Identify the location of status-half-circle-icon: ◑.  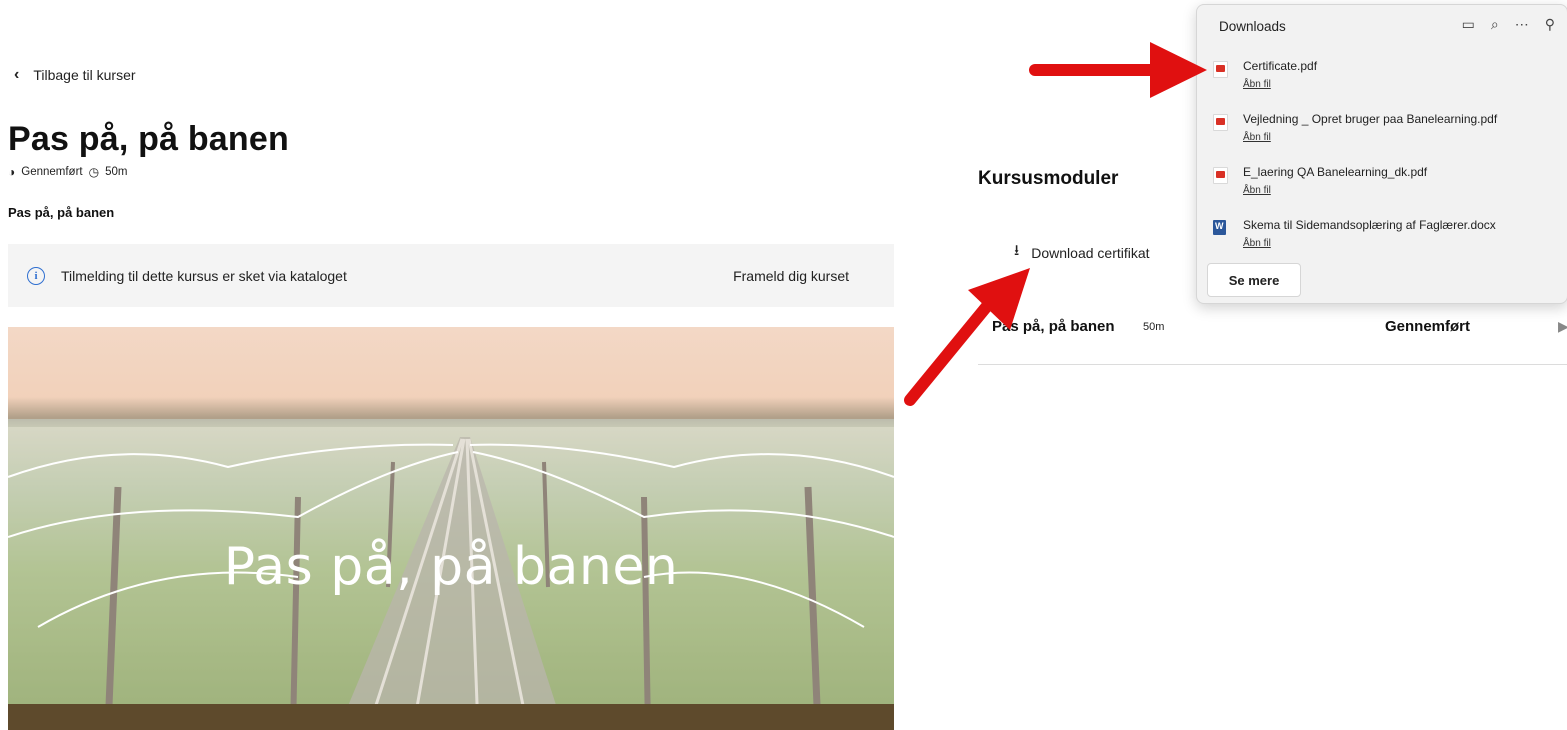
(12, 172).